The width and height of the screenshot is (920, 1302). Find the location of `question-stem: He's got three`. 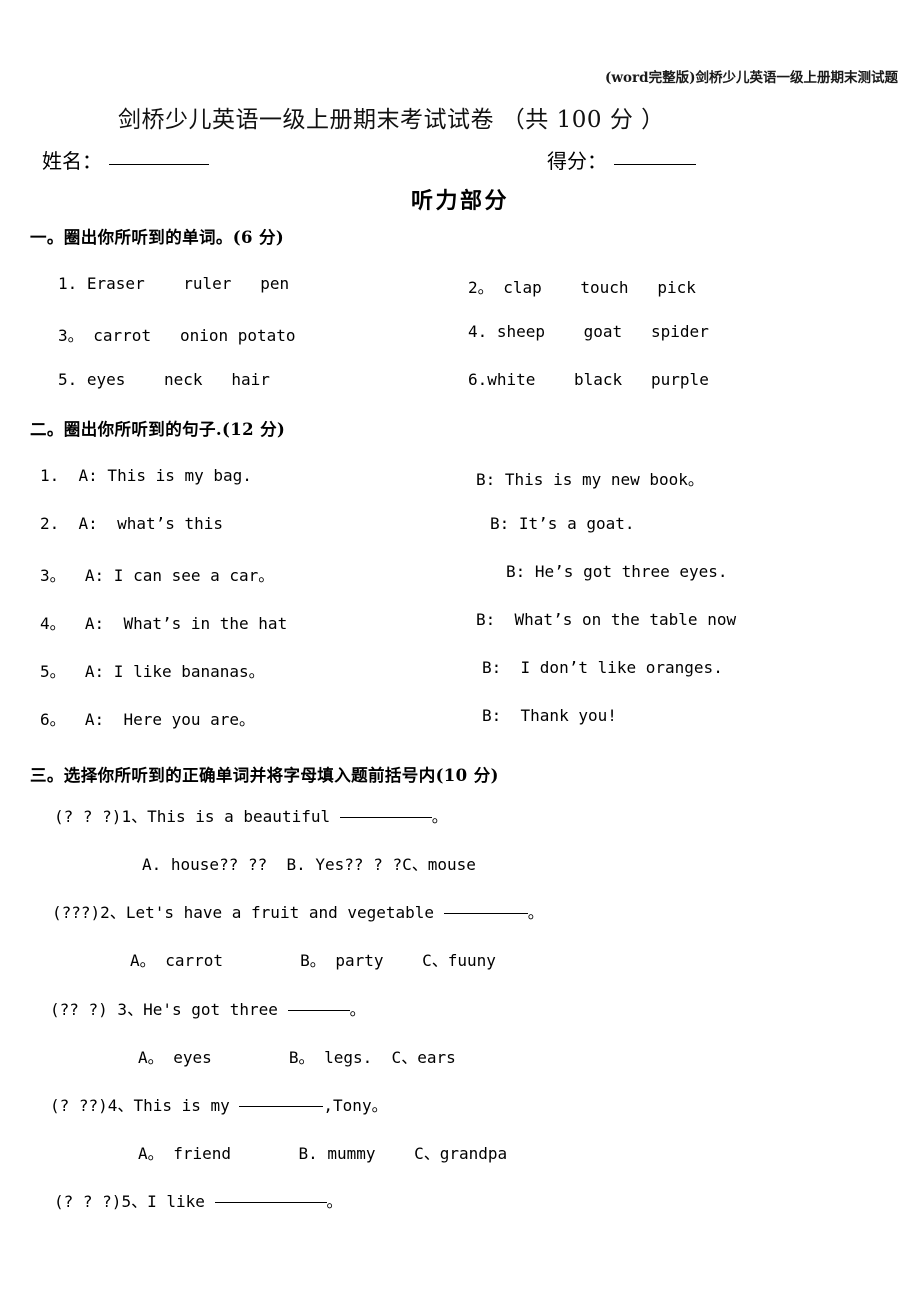

question-stem: He's got three is located at coordinates (215, 1009).